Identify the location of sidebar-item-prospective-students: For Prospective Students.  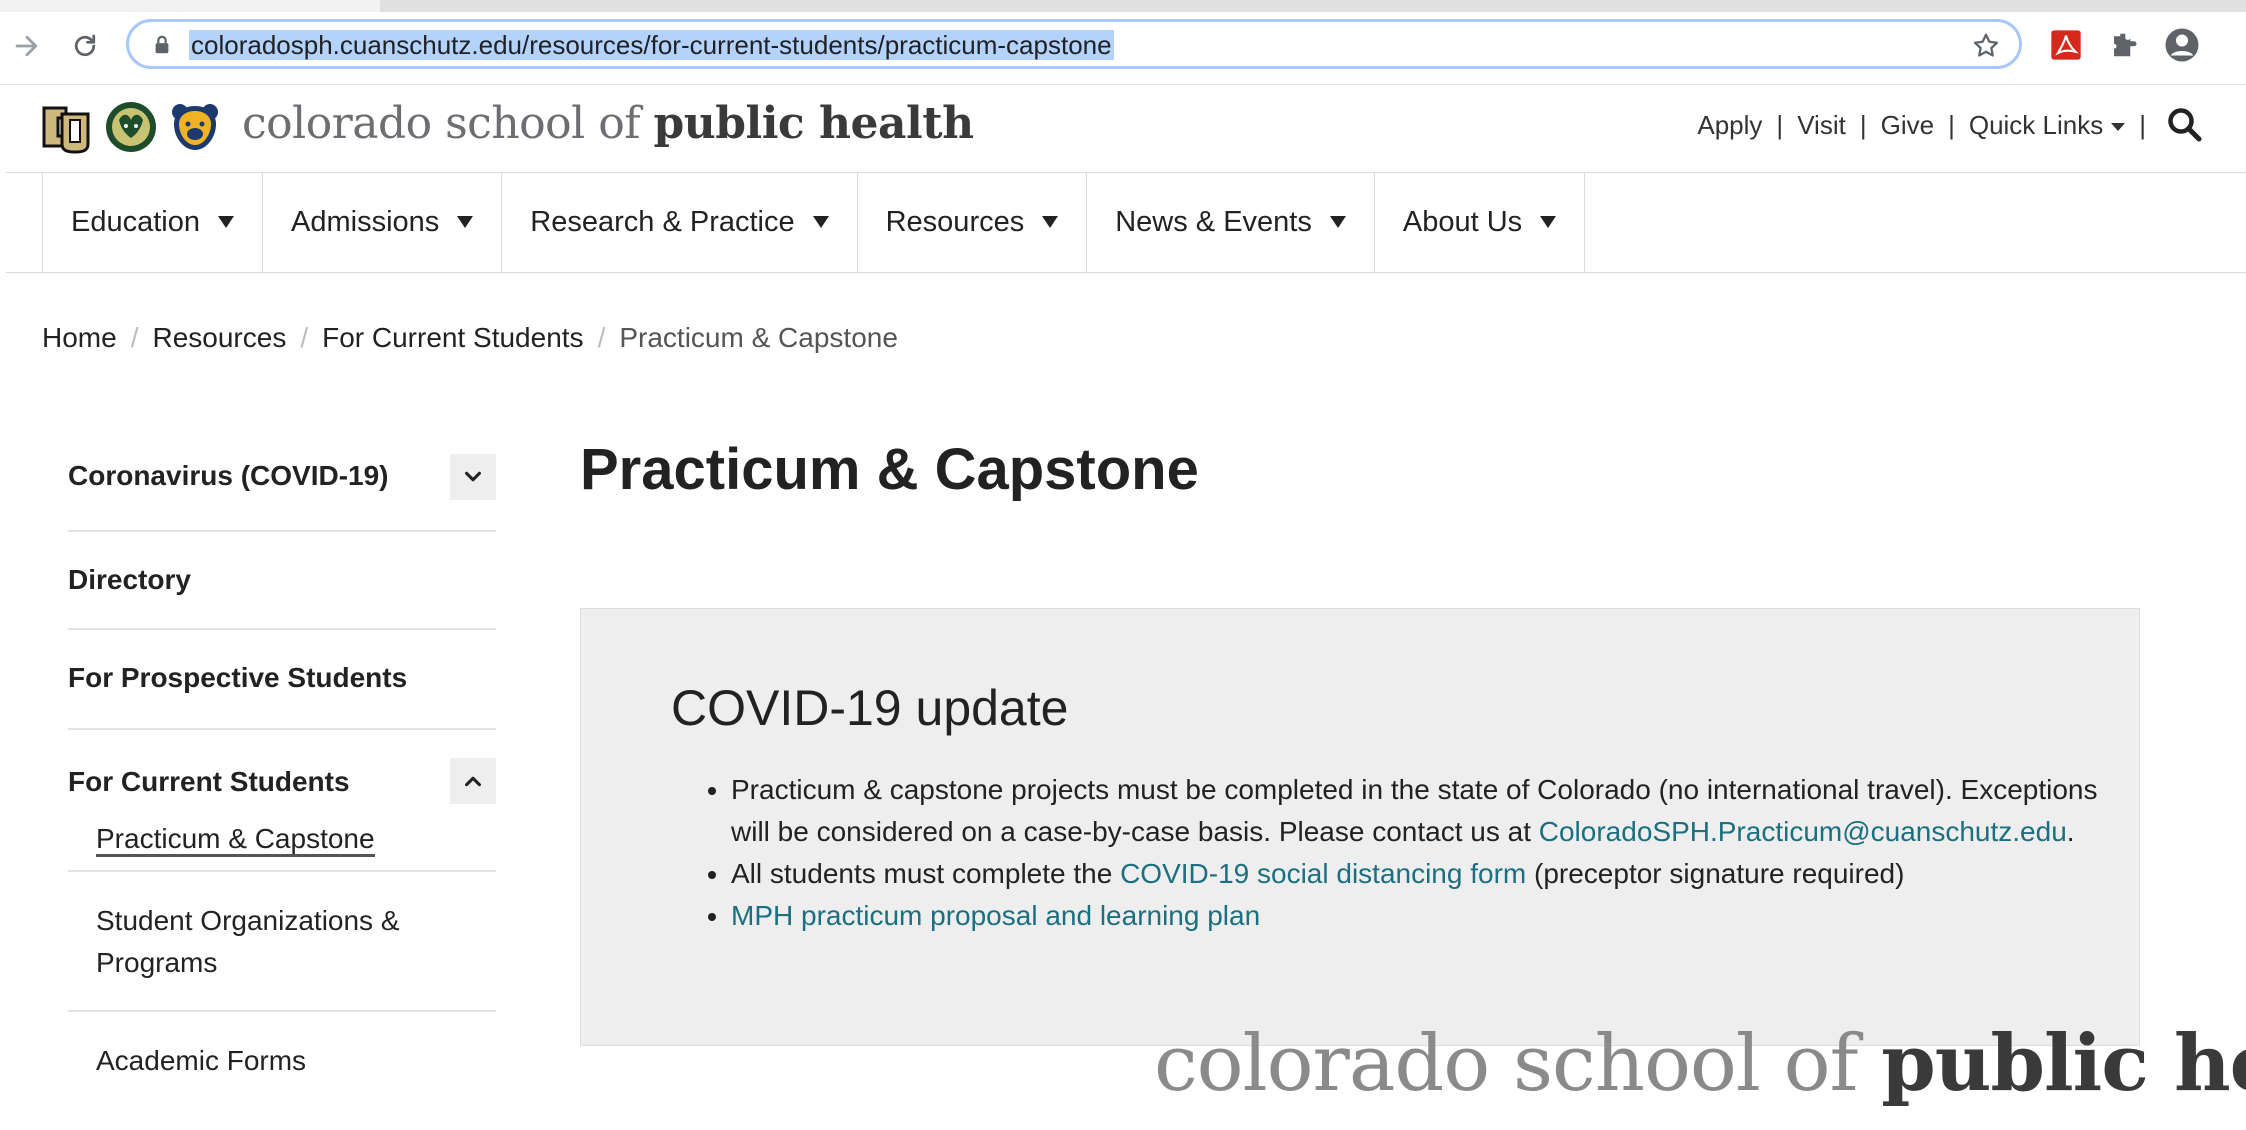
(282, 680).